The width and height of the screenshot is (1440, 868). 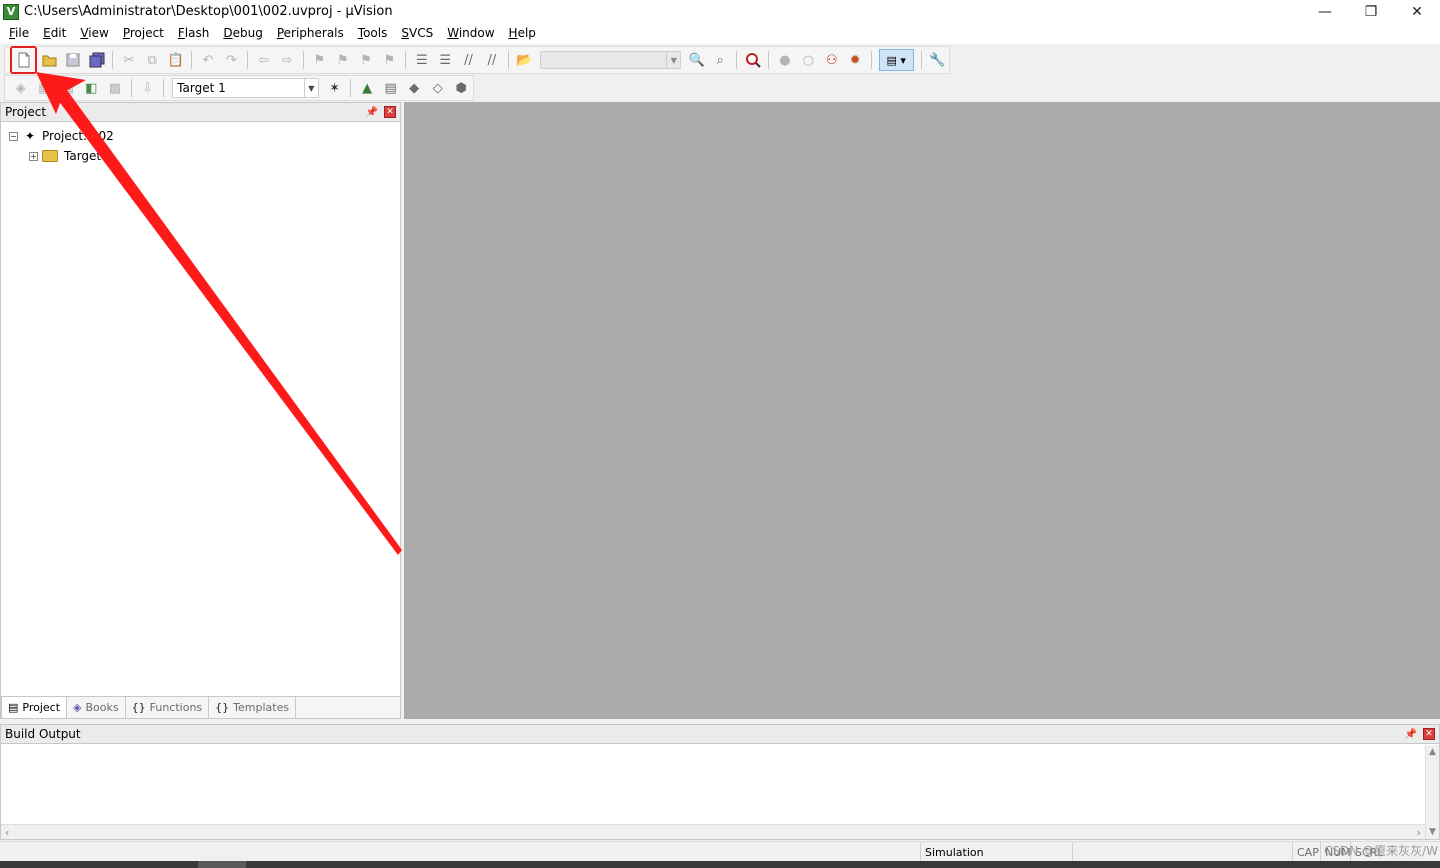 I want to click on magic-wand-icon: ✶, so click(x=335, y=88).